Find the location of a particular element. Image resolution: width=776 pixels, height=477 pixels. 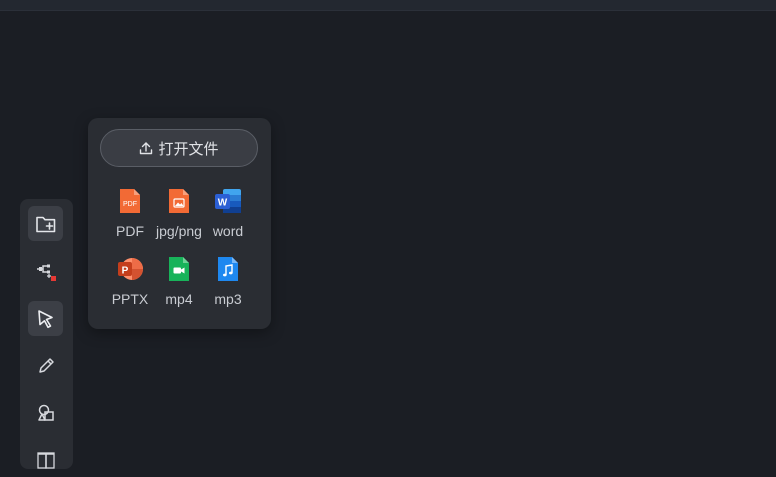

pen-icon is located at coordinates (46, 365).